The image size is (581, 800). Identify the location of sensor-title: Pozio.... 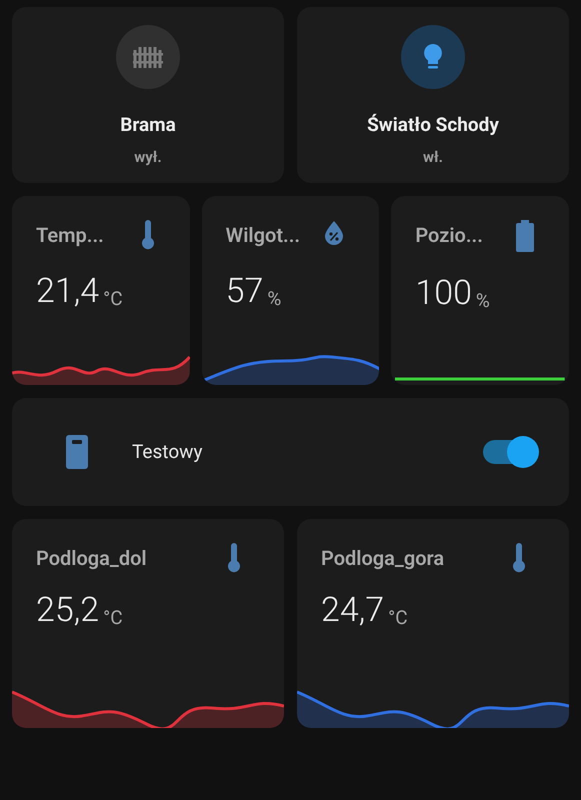
(449, 235).